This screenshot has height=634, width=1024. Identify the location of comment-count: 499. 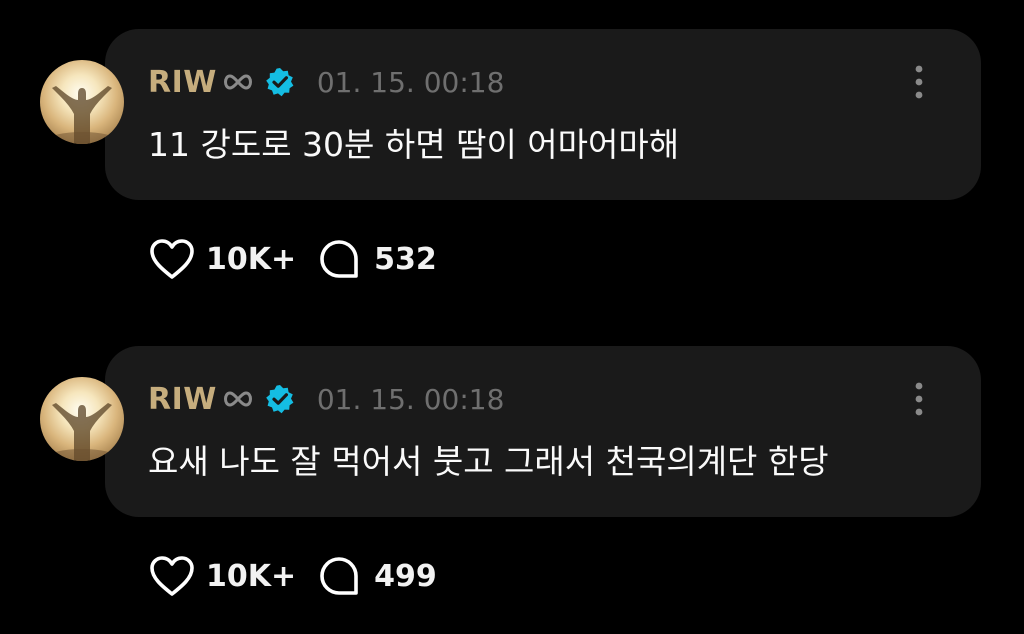
(405, 576).